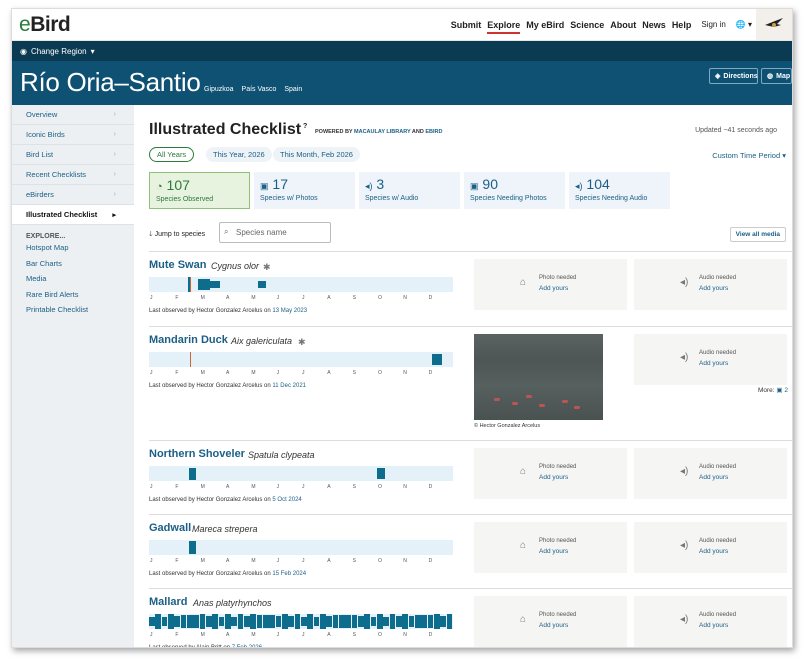 The width and height of the screenshot is (812, 670). I want to click on species-photo, so click(538, 377).